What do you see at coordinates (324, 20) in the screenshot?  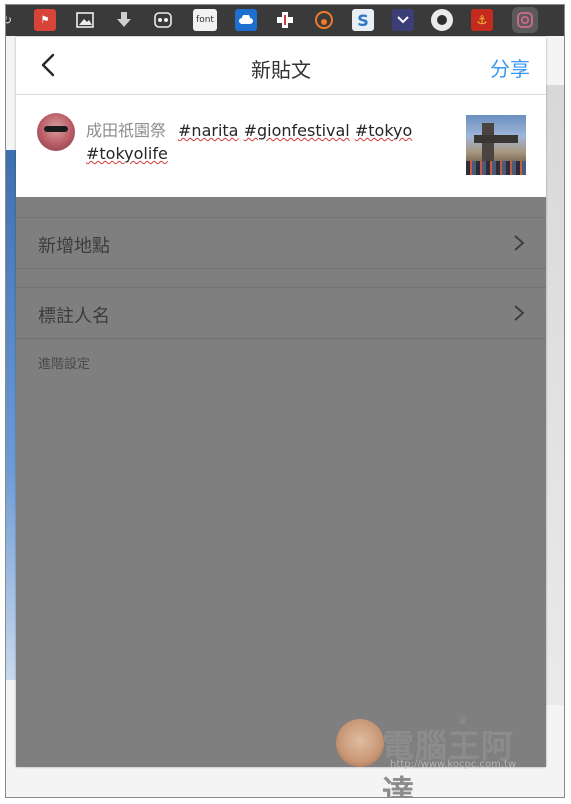 I see `bitly-icon` at bounding box center [324, 20].